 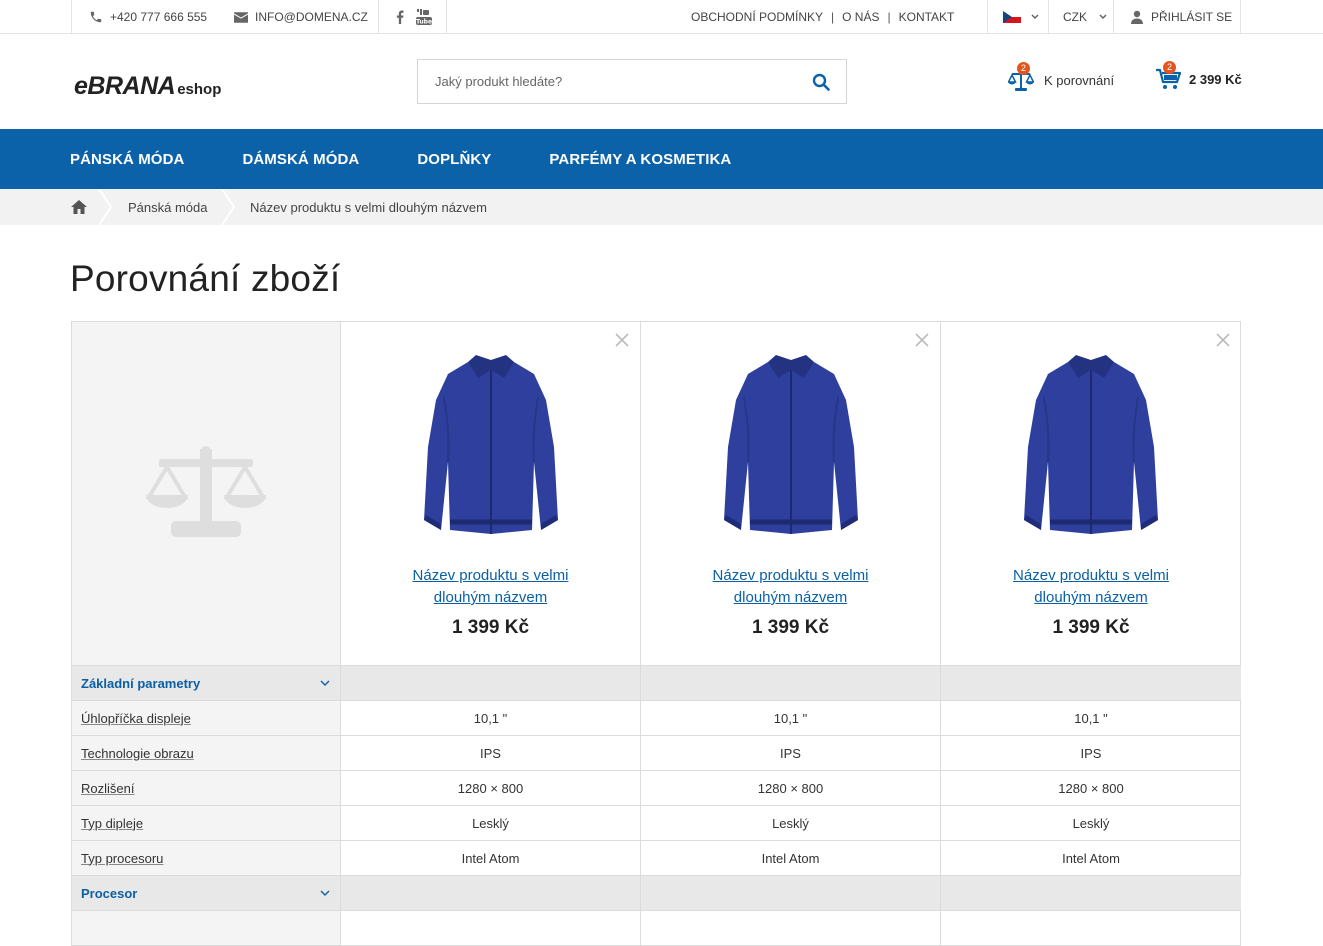 I want to click on param-label: Technologie obrazu, so click(x=137, y=753).